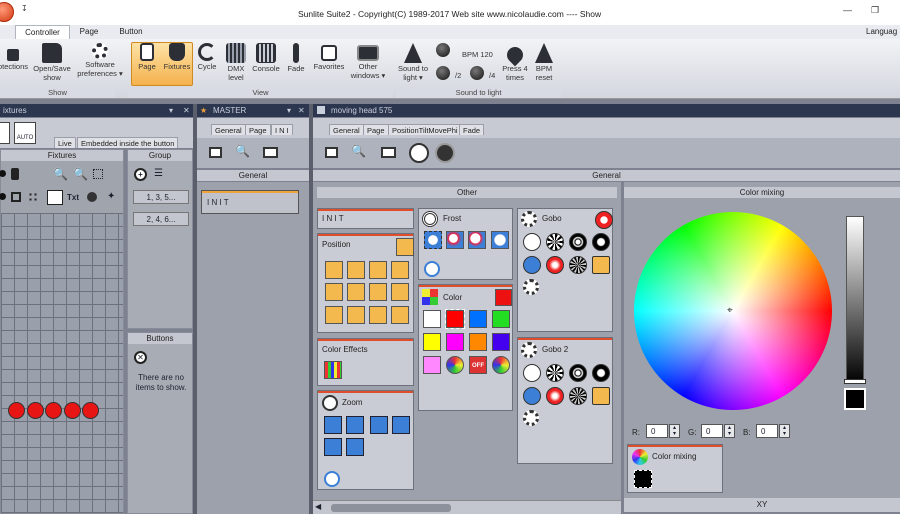  I want to click on color-mixing-button-box: Color mixing, so click(675, 468).